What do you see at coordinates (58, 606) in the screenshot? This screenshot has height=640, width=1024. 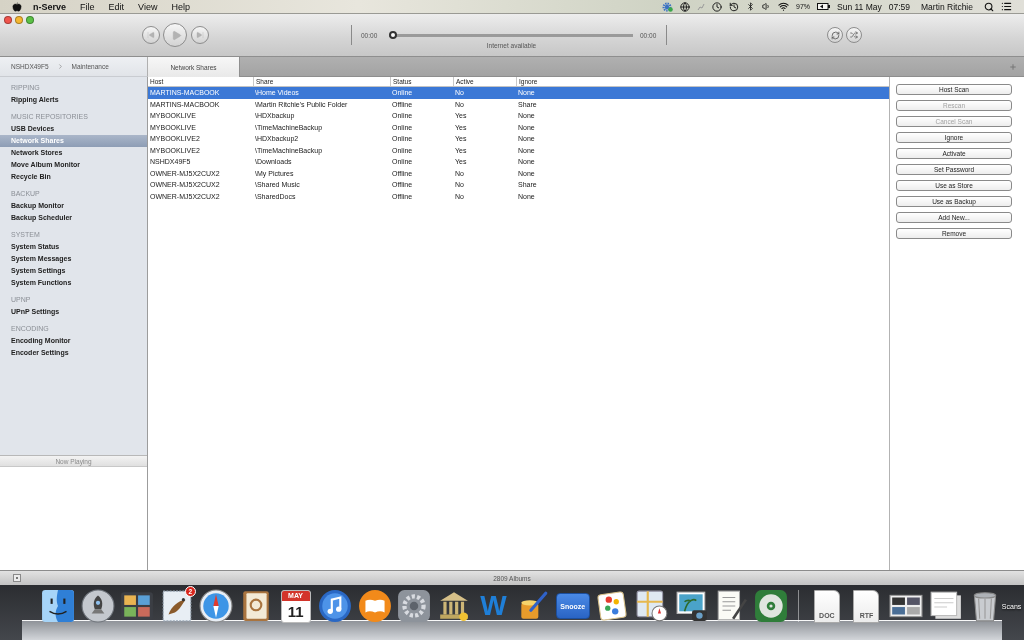 I see `smiling-face-icon` at bounding box center [58, 606].